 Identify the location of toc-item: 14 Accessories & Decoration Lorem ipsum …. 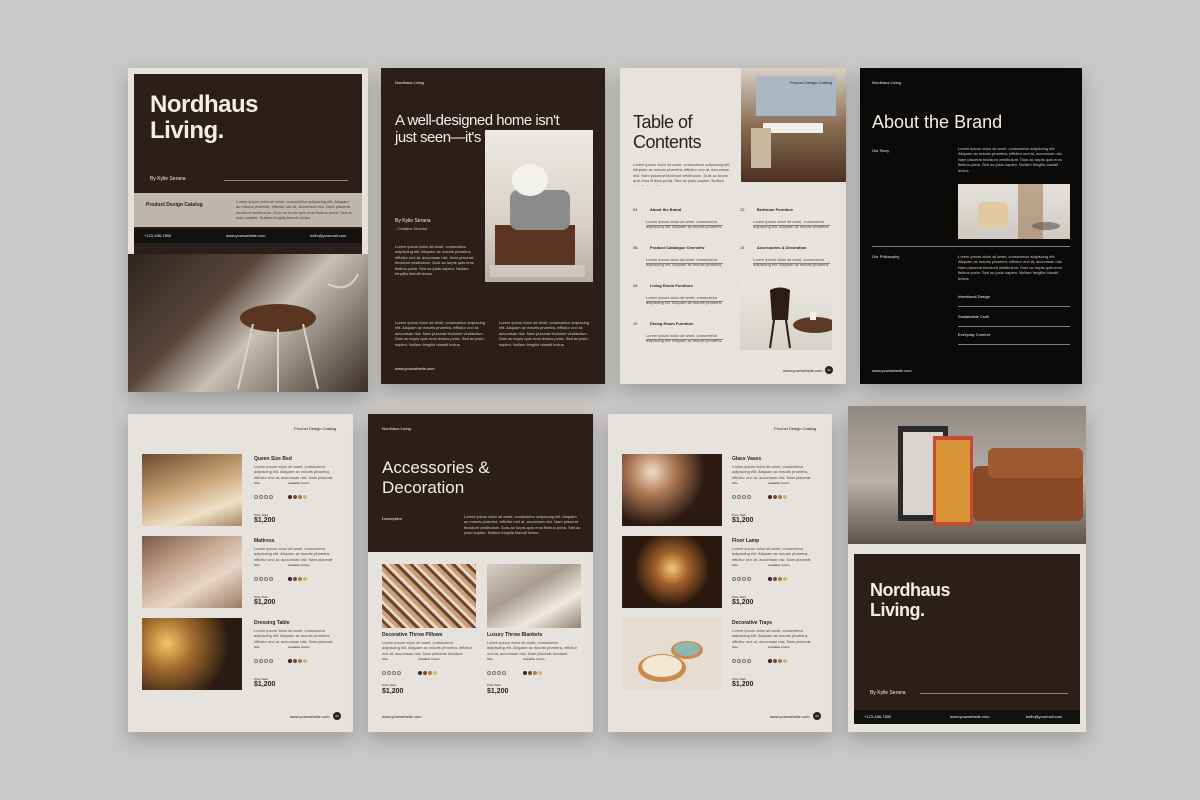
(785, 252).